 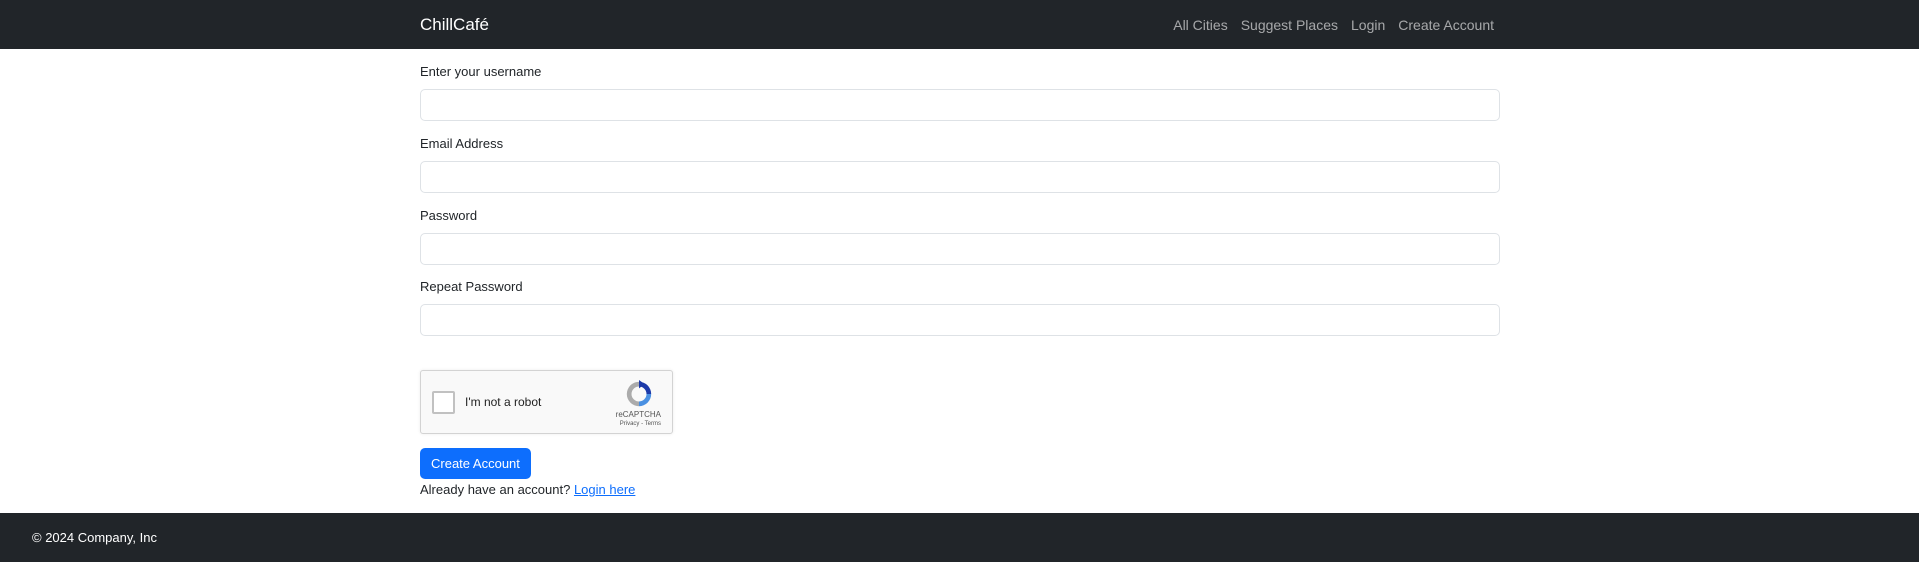 What do you see at coordinates (443, 402) in the screenshot?
I see `recaptcha-checkbox` at bounding box center [443, 402].